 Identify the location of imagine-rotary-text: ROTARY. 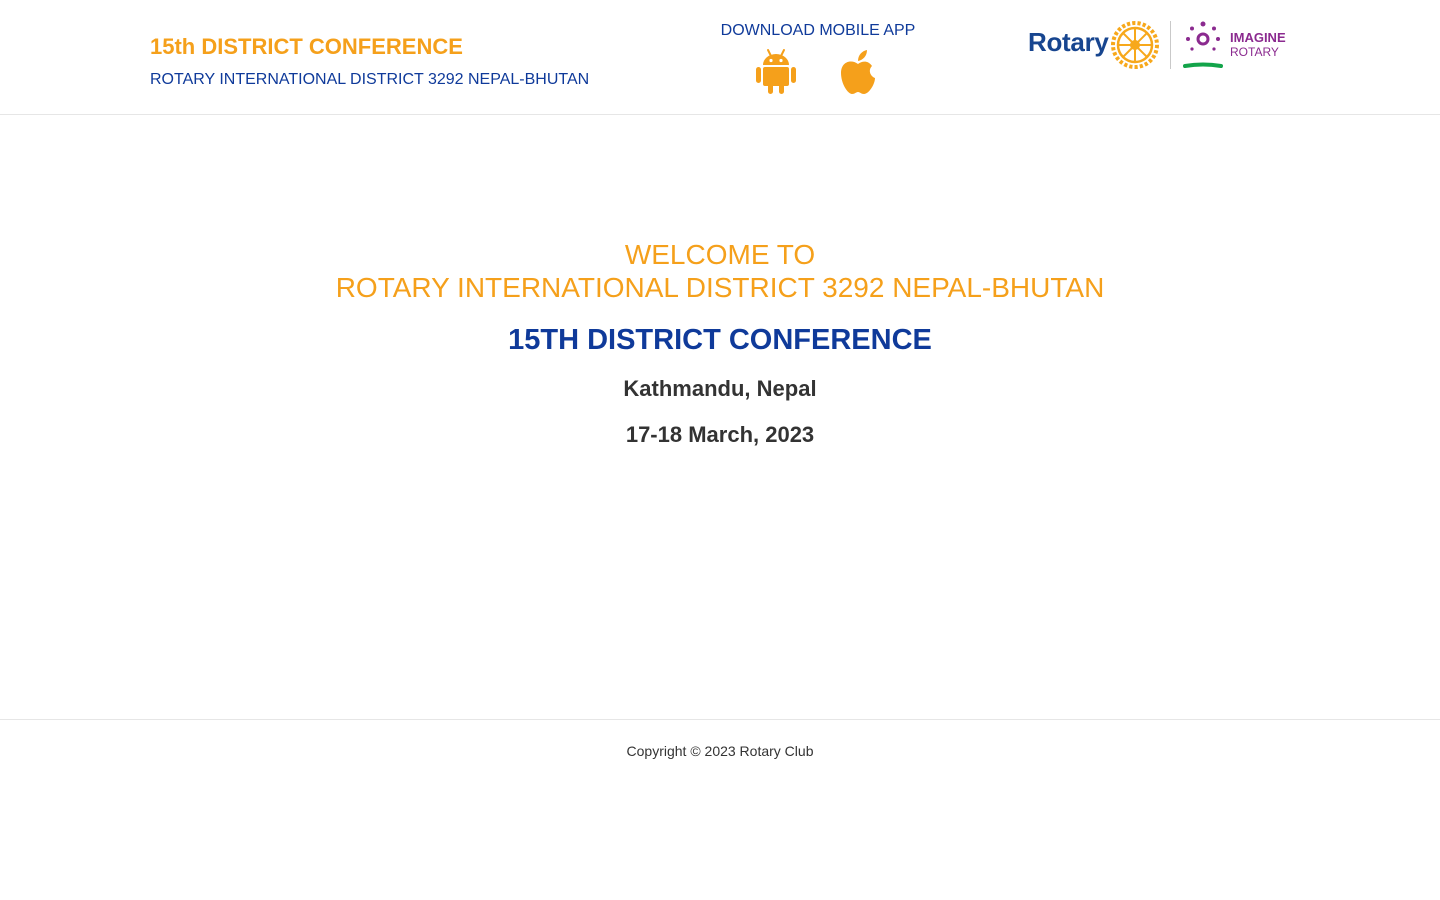
(1254, 52).